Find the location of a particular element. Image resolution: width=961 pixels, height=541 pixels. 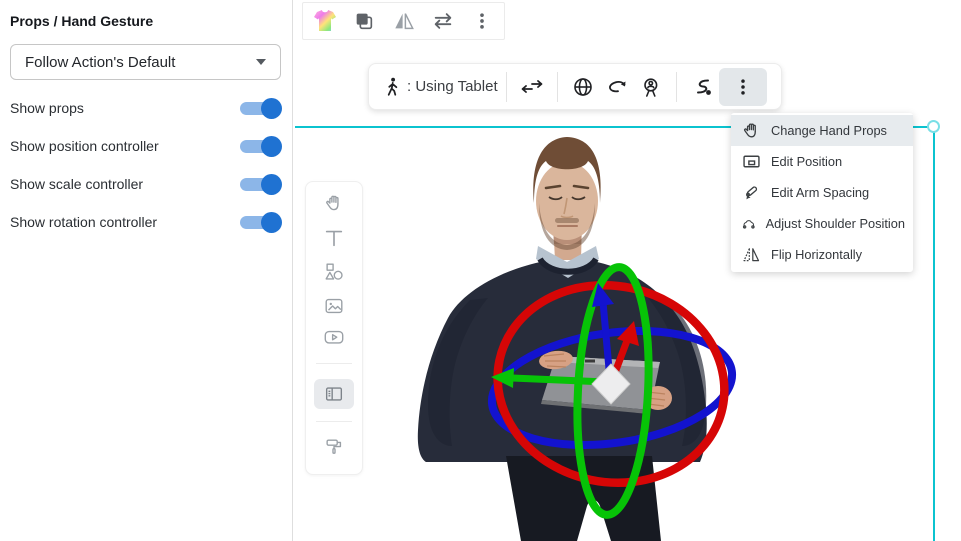

toggle-row-show-position: Show position controller is located at coordinates (146, 146).